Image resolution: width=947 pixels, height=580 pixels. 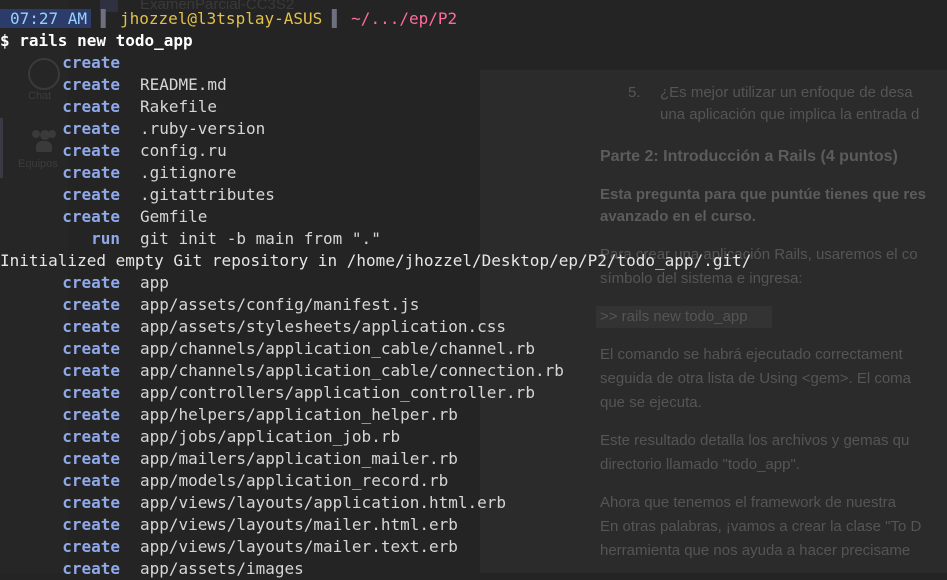 What do you see at coordinates (473, 217) in the screenshot?
I see `terminal-action-line: create Gemfile` at bounding box center [473, 217].